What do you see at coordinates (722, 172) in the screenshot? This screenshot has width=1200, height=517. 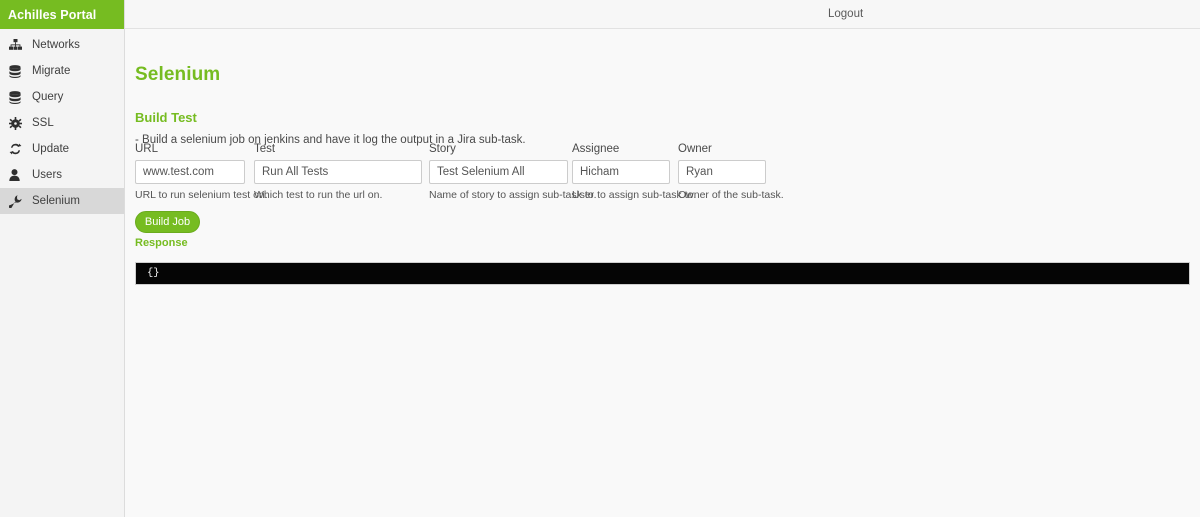 I see `owner-input` at bounding box center [722, 172].